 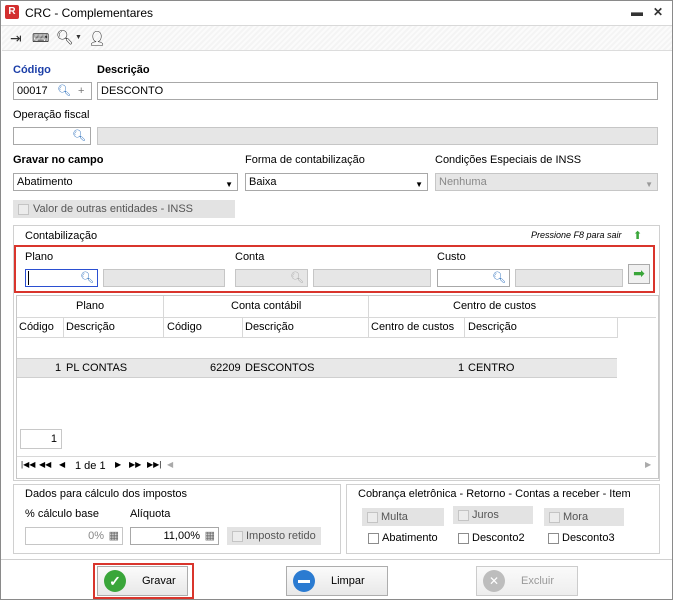 I want to click on prev-page-icon: ◀, so click(x=62, y=464).